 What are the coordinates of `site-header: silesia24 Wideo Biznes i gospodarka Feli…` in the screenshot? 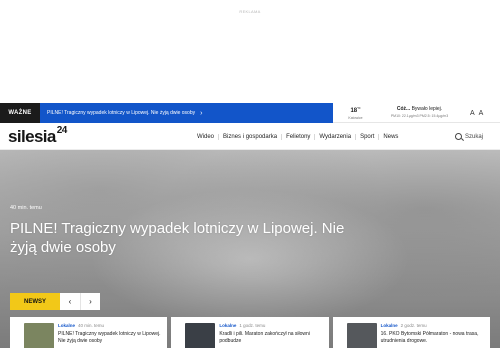 It's located at (250, 136).